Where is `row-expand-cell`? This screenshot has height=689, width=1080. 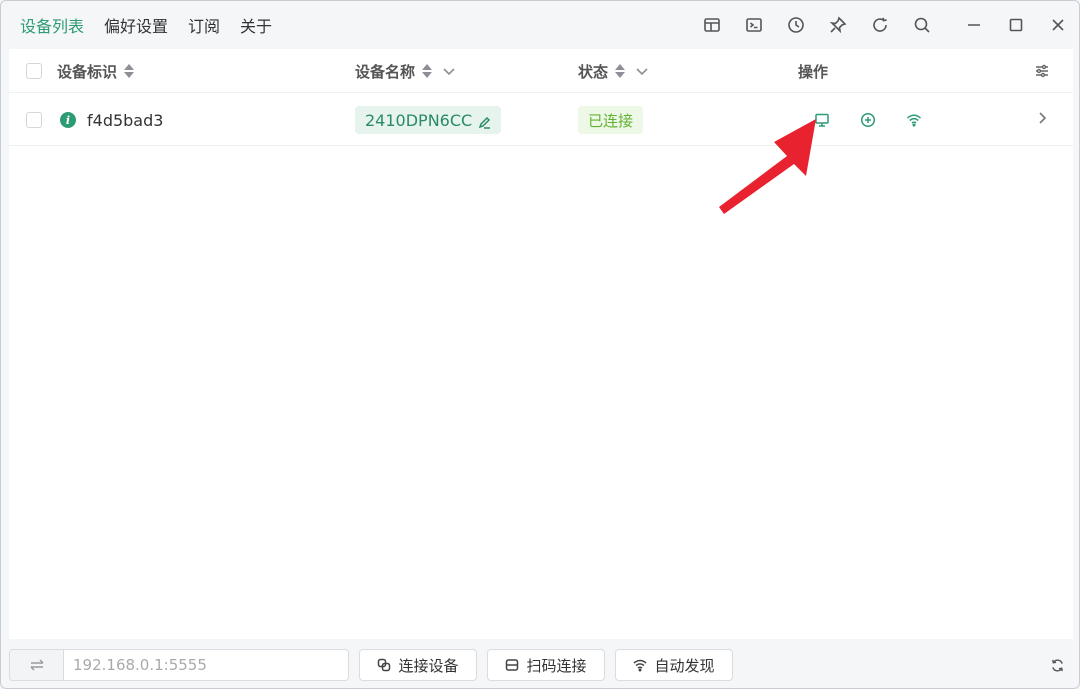 row-expand-cell is located at coordinates (1042, 120).